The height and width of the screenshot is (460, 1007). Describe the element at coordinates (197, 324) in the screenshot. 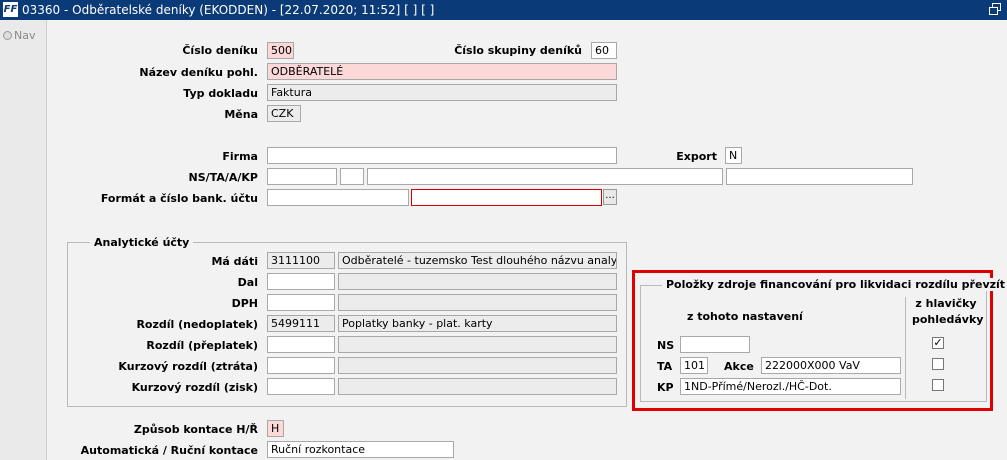

I see `rozdil-nedoplatek-label: Rozdíl (nedoplatek)` at that location.